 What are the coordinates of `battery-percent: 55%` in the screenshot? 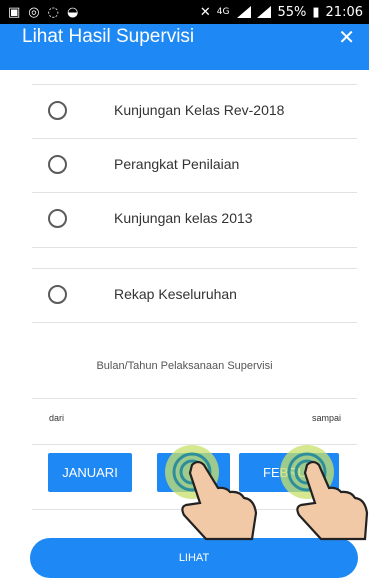 It's located at (292, 12).